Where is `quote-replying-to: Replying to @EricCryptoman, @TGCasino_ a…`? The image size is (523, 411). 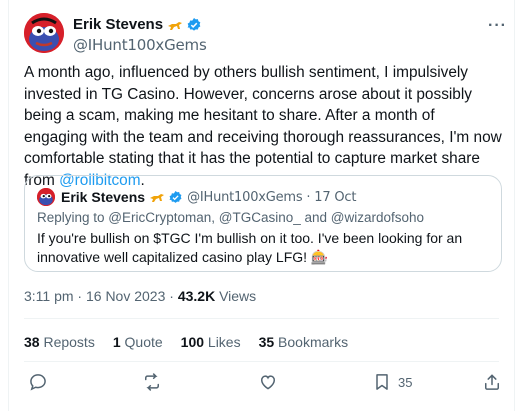 quote-replying-to: Replying to @EricCryptoman, @TGCasino_ a… is located at coordinates (231, 217).